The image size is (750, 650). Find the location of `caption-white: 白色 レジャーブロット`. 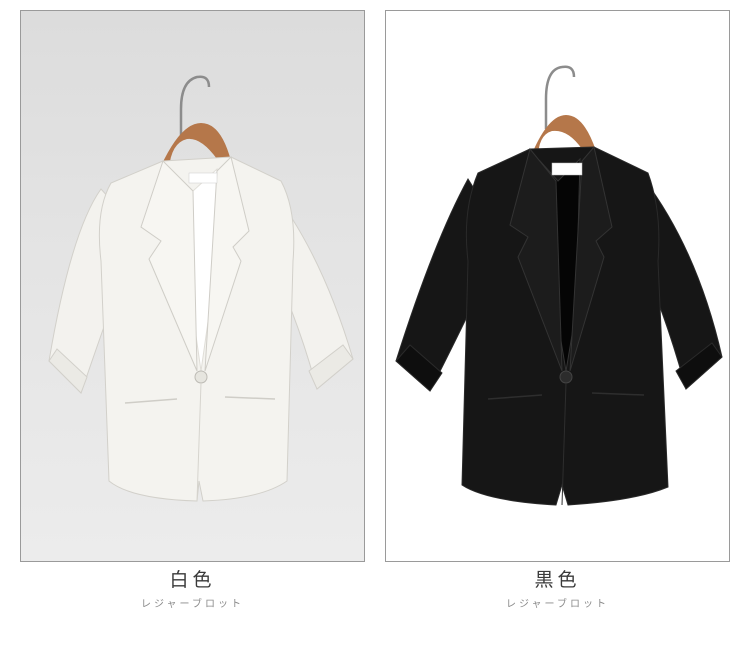

caption-white: 白色 レジャーブロット is located at coordinates (192, 589).